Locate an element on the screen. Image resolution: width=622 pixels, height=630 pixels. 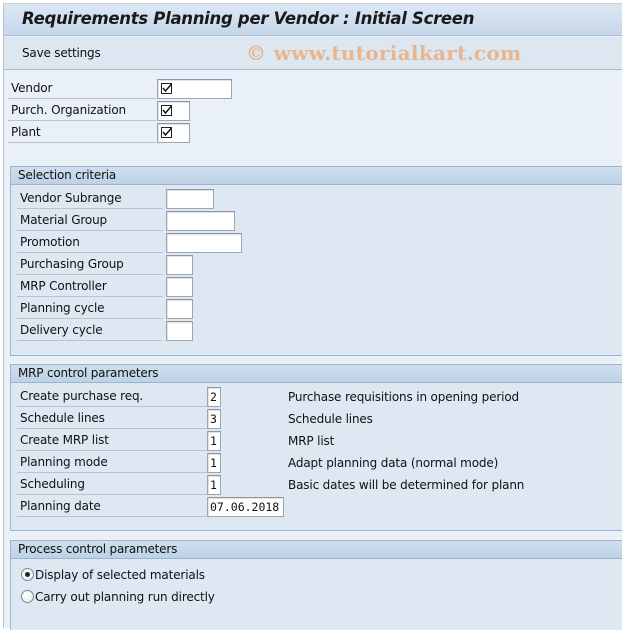
mrp-controller-input is located at coordinates (179, 287).